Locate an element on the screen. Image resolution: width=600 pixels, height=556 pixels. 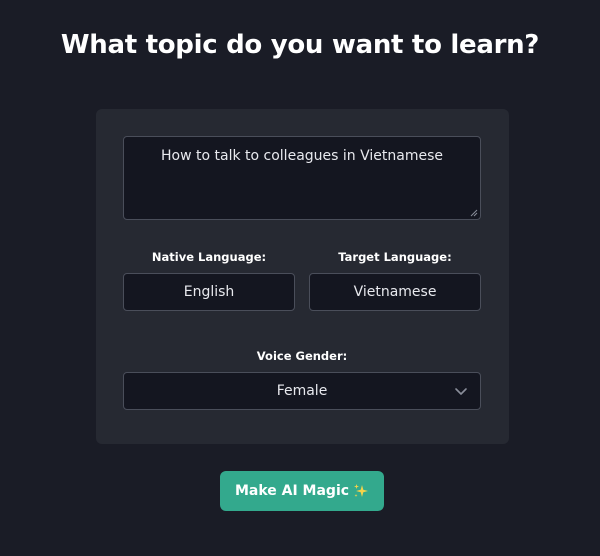
topic-textarea: How to talk to colleagues in Vietnamese is located at coordinates (302, 178).